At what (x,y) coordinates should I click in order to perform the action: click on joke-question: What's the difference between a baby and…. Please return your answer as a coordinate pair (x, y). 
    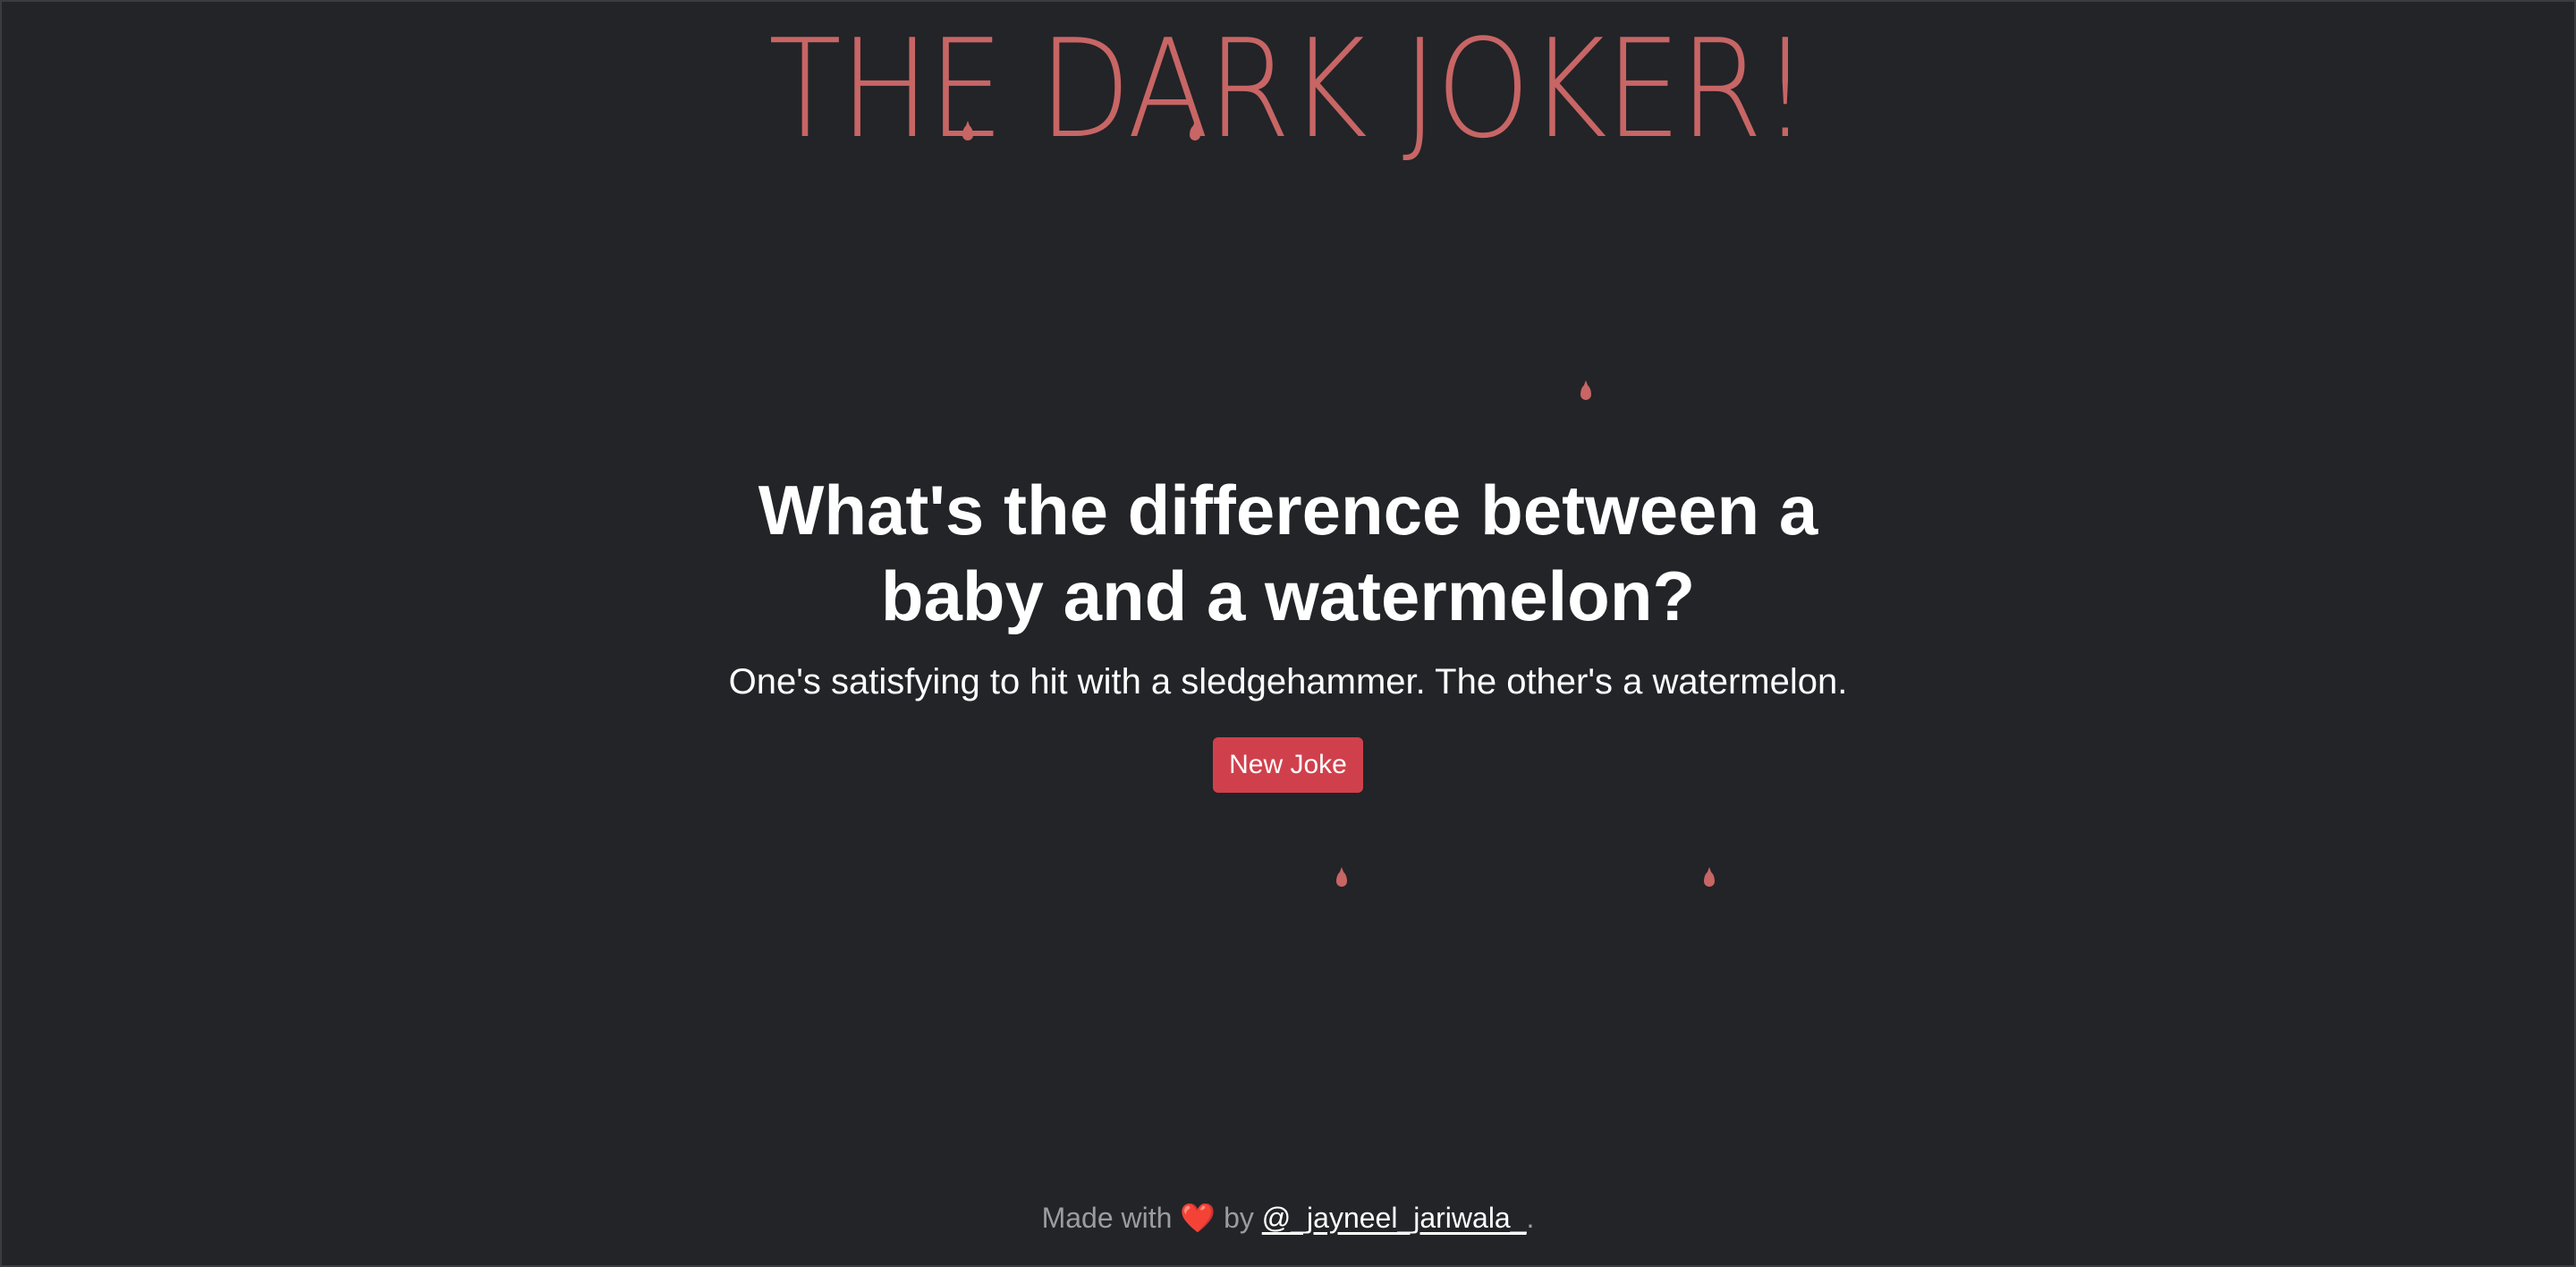
    Looking at the image, I should click on (1288, 553).